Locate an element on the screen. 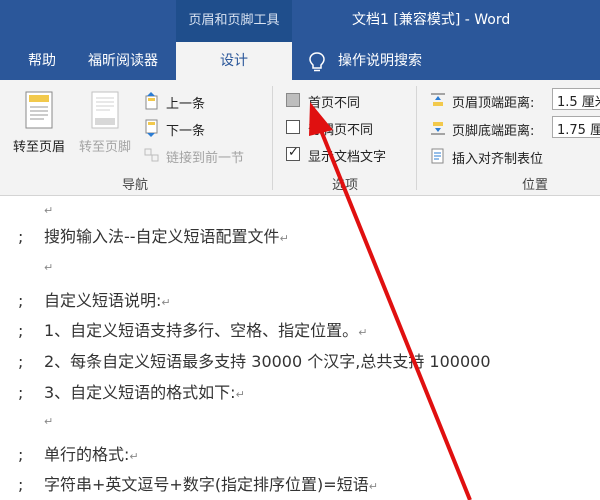 This screenshot has width=600, height=500. document-line: ; 单行的格式:↵ is located at coordinates (78, 454).